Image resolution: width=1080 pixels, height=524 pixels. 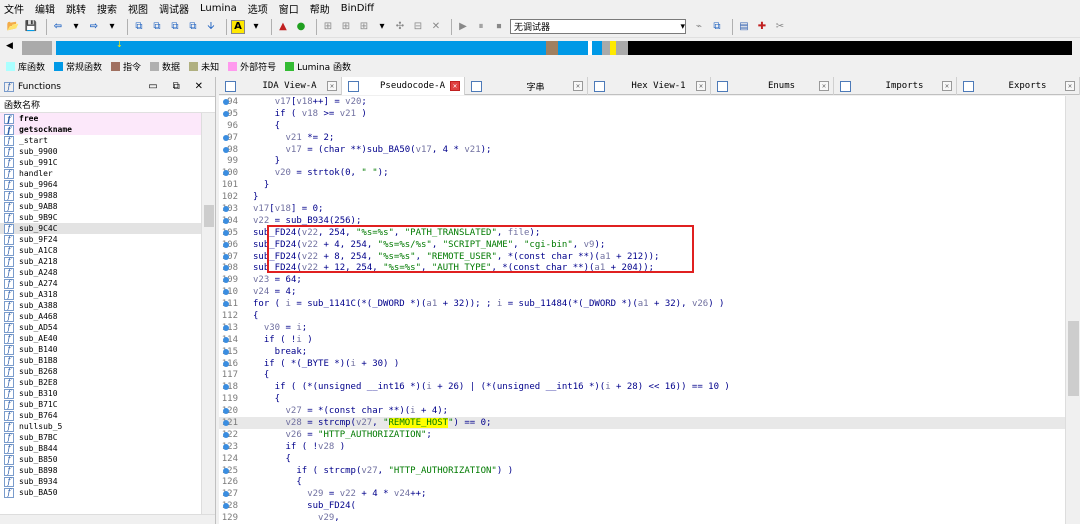 I want to click on play-icon: ▶, so click(x=463, y=27).